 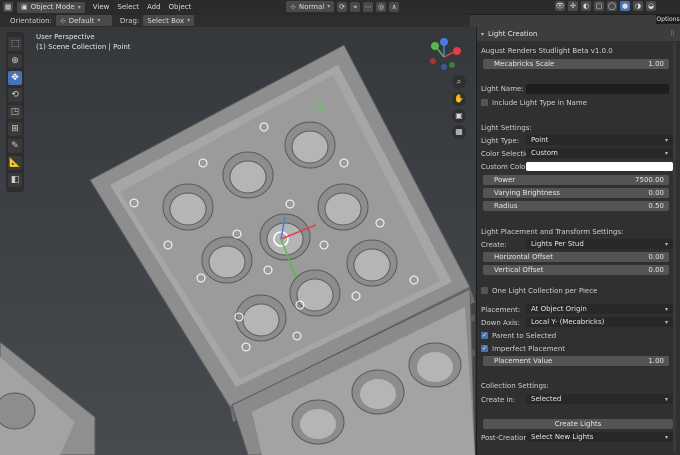 What do you see at coordinates (15, 44) in the screenshot?
I see `select-box-icon: ⬚` at bounding box center [15, 44].